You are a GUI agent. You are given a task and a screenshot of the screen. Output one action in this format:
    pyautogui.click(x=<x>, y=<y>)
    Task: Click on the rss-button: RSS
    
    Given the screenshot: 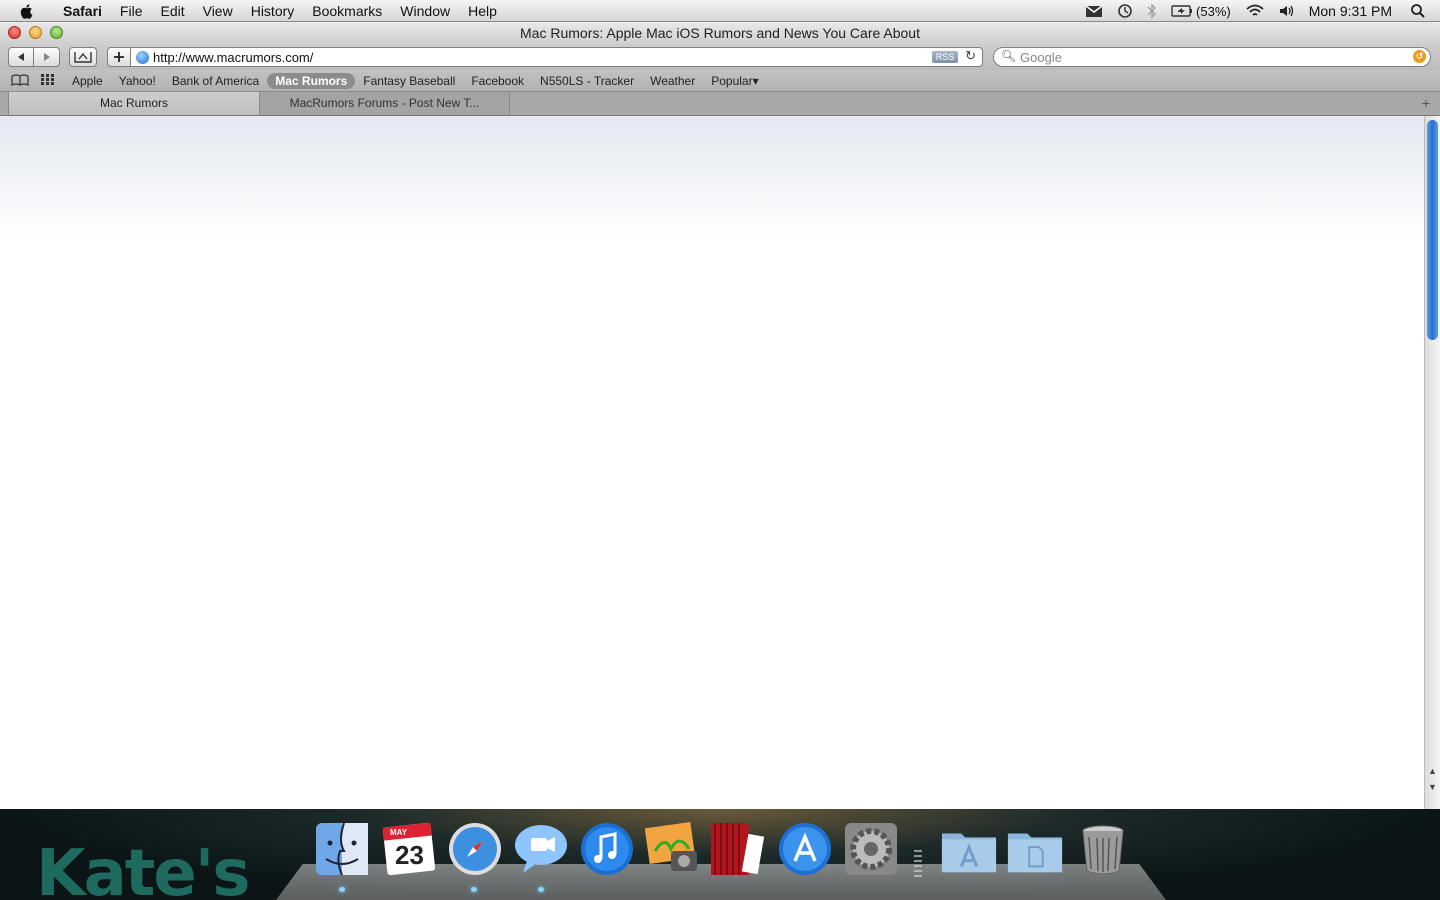 What is the action you would take?
    pyautogui.click(x=945, y=57)
    